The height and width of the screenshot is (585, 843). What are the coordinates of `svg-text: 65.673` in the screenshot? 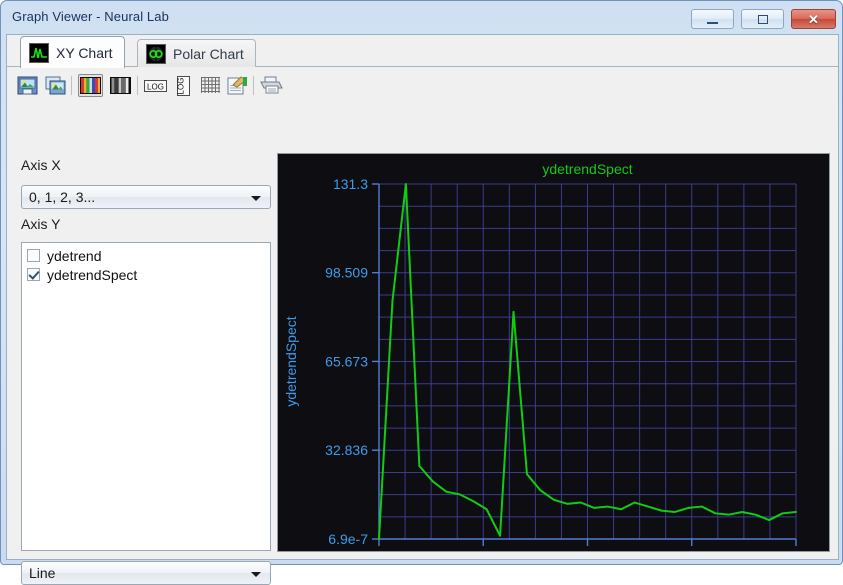 It's located at (346, 361).